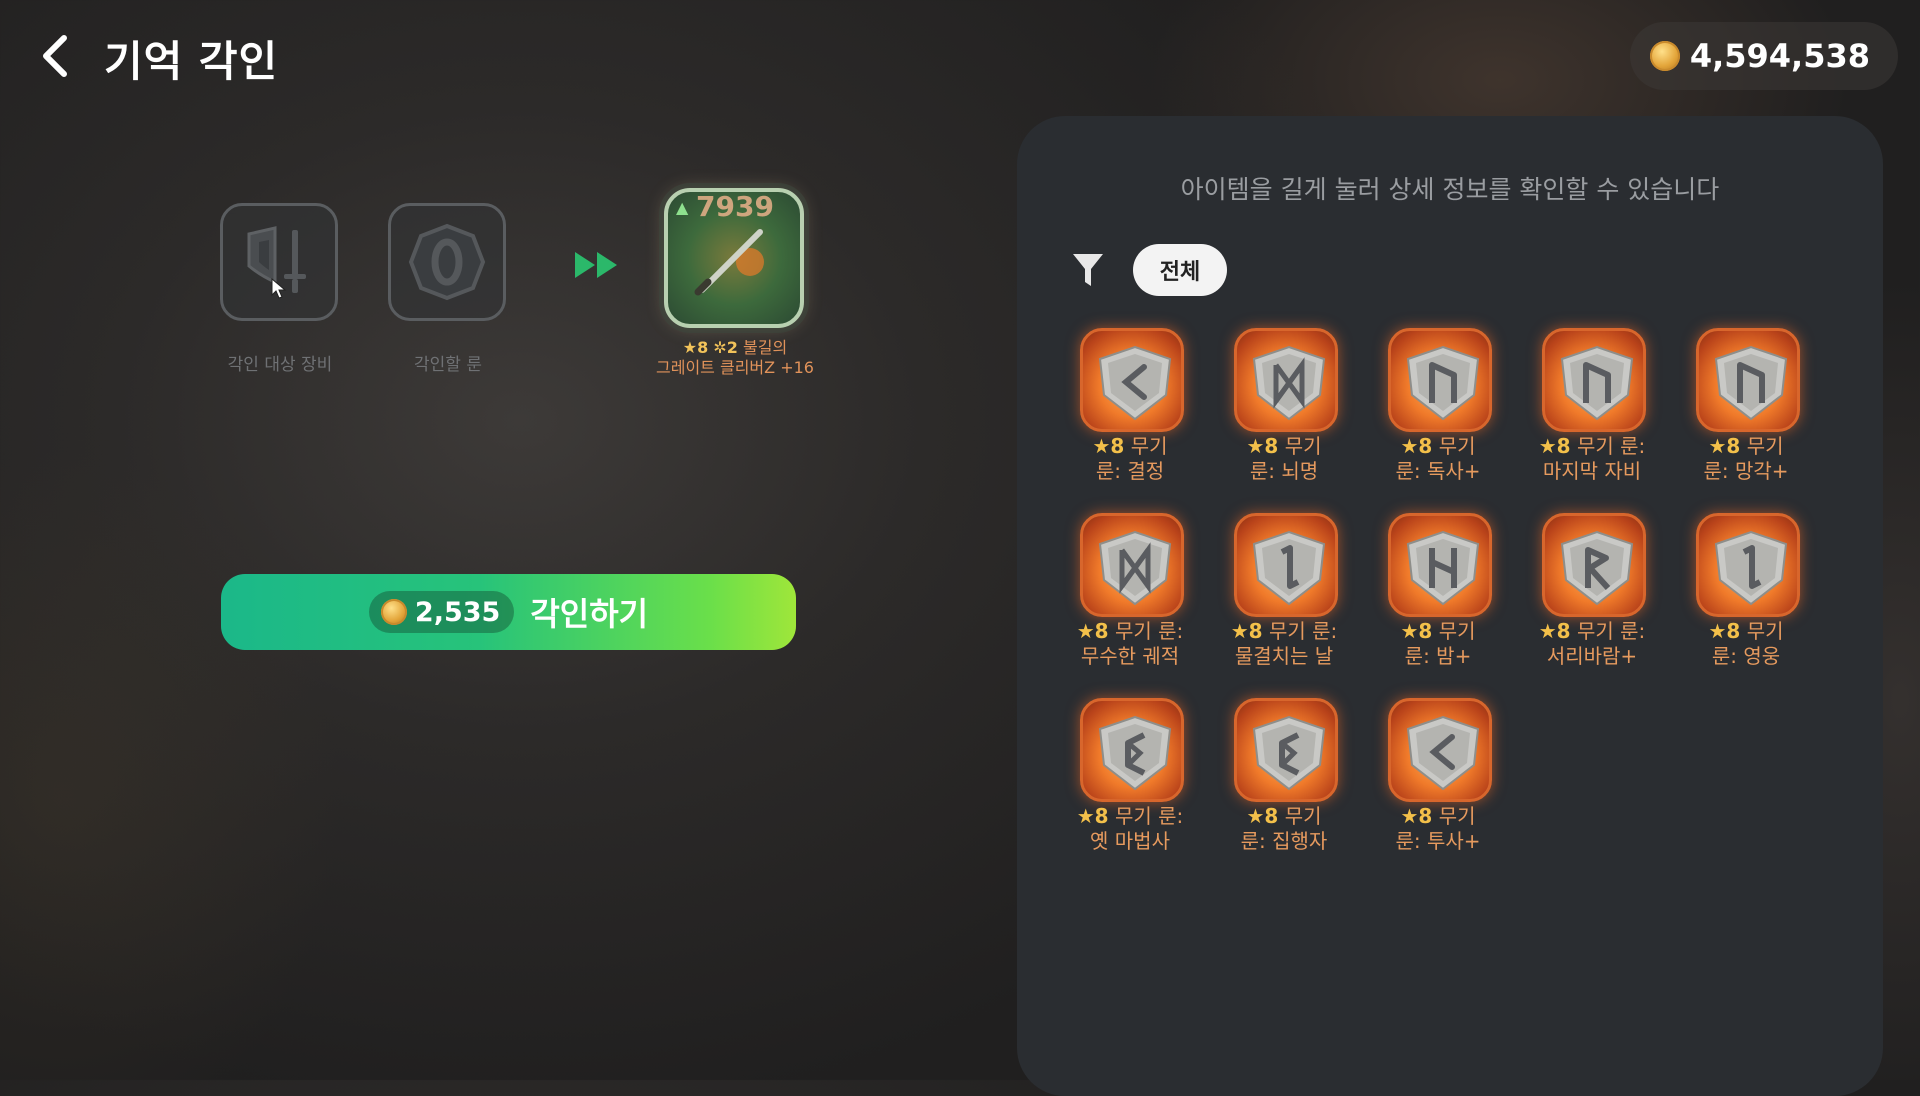 The height and width of the screenshot is (1096, 1920). Describe the element at coordinates (1130, 644) in the screenshot. I see `rune-item-label: ★8 무기 룬: 무수한 궤적` at that location.